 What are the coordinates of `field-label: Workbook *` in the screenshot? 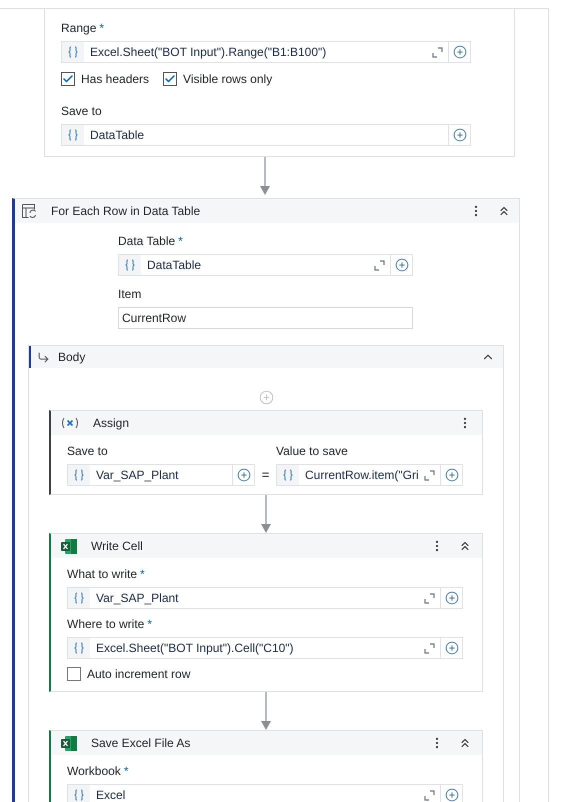 It's located at (98, 771).